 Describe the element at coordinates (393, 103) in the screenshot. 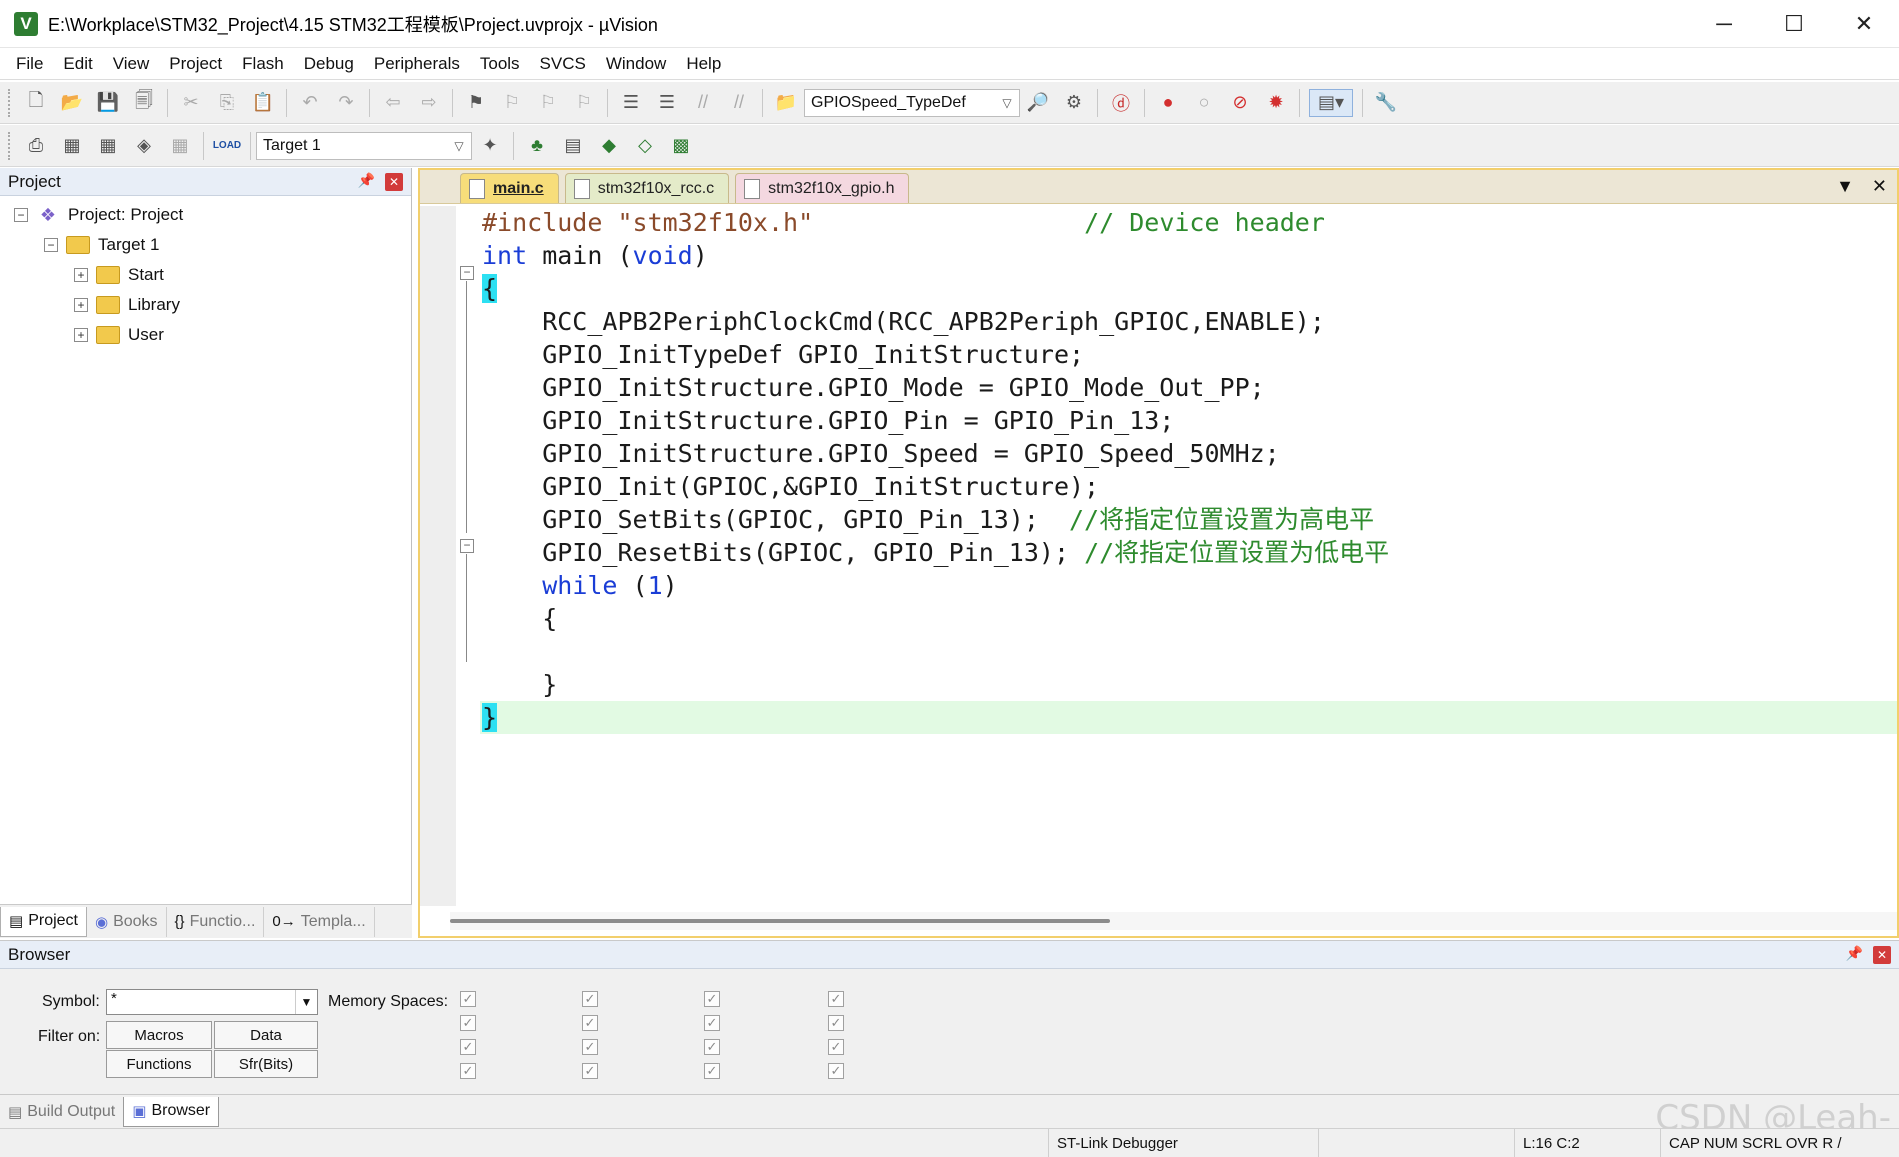

I see `navigate-back-icon: ⇦` at that location.